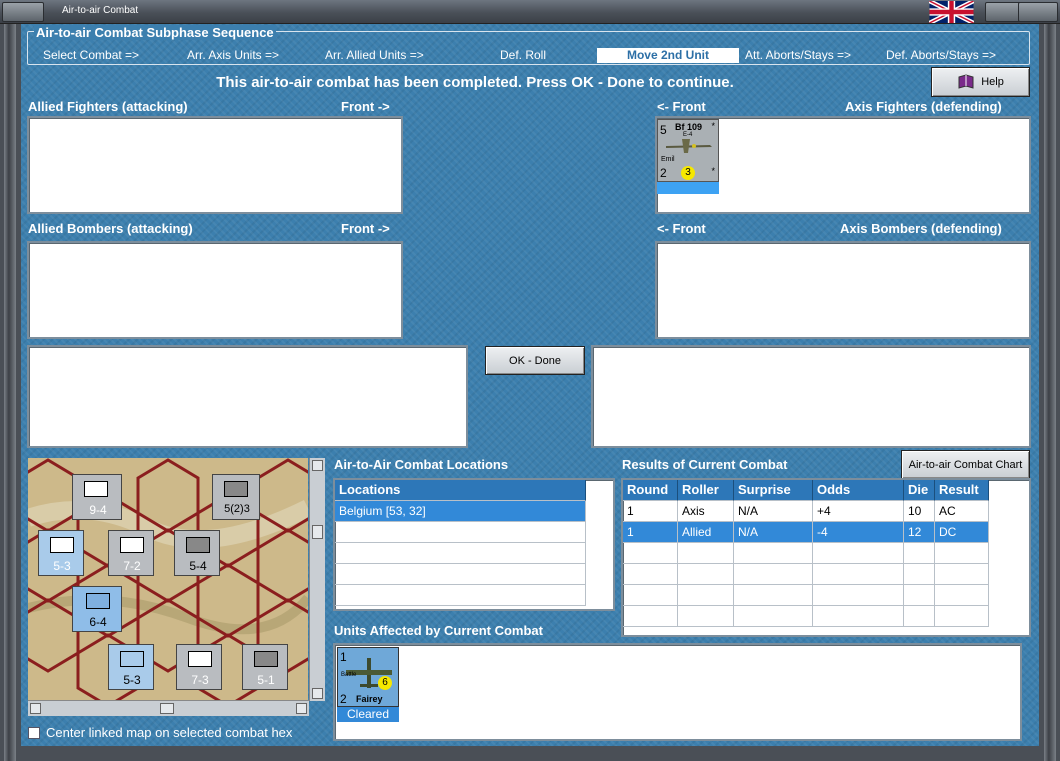  Describe the element at coordinates (155, 32) in the screenshot. I see `sequence-legend: Air-to-air Combat Subphase Sequence` at that location.